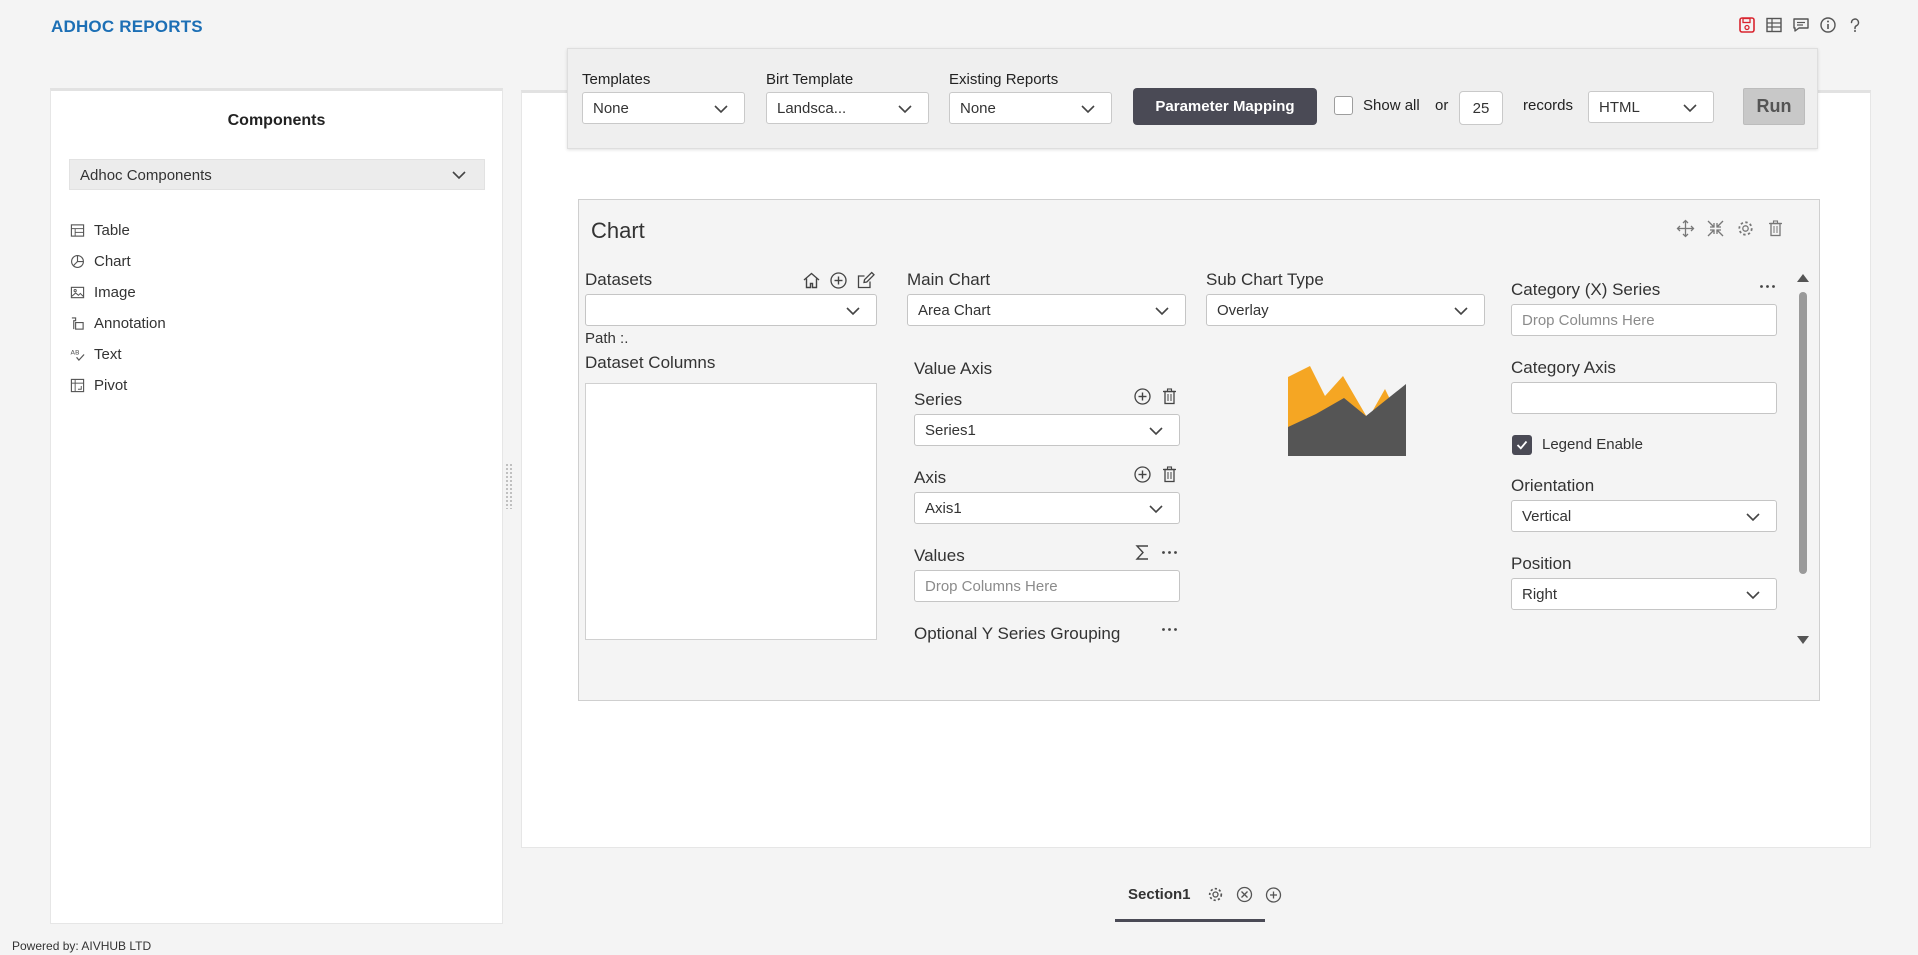  What do you see at coordinates (1619, 107) in the screenshot?
I see `output-format-value: HTML` at bounding box center [1619, 107].